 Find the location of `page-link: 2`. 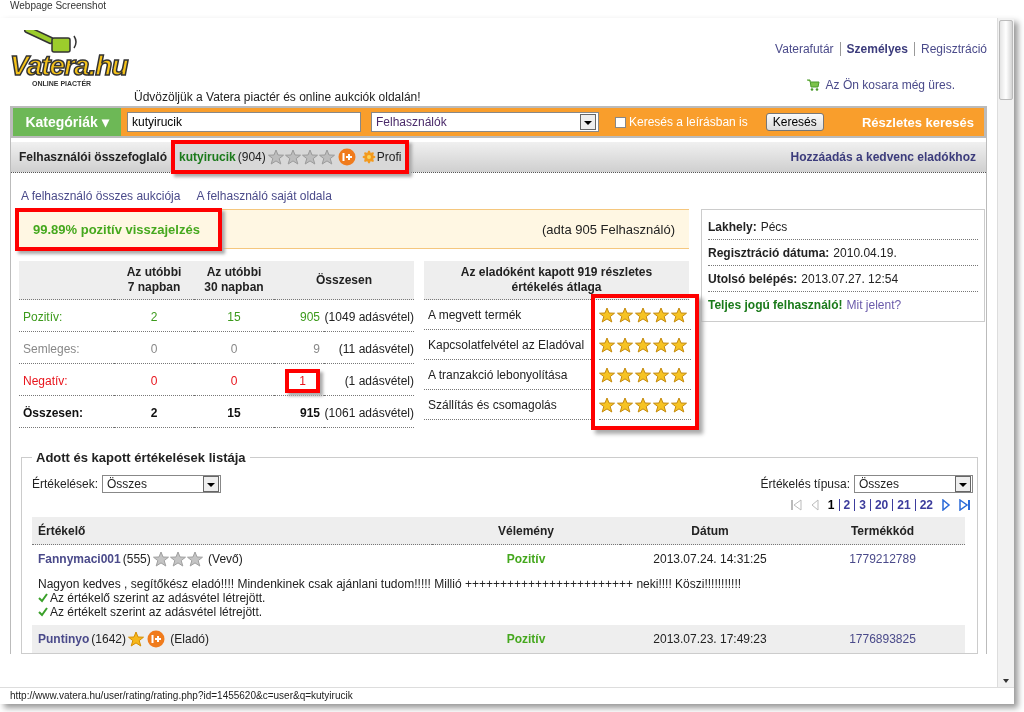

page-link: 2 is located at coordinates (846, 505).